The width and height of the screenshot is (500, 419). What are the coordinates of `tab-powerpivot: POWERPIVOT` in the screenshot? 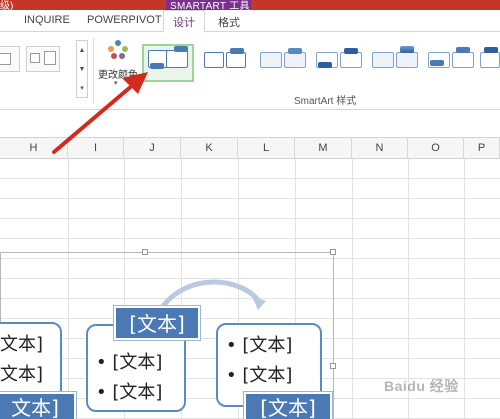 It's located at (124, 20).